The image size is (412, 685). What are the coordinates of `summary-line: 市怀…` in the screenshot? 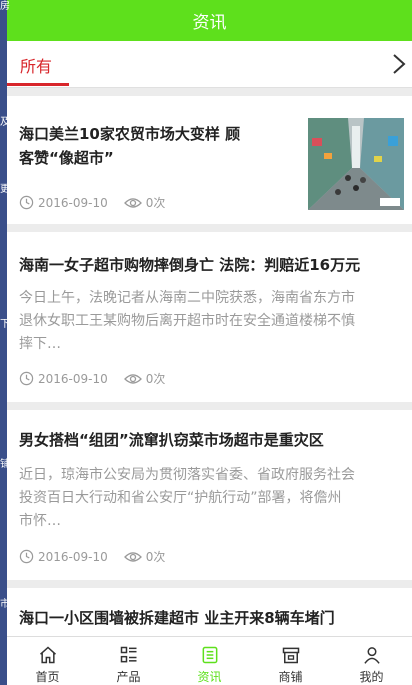 It's located at (40, 521).